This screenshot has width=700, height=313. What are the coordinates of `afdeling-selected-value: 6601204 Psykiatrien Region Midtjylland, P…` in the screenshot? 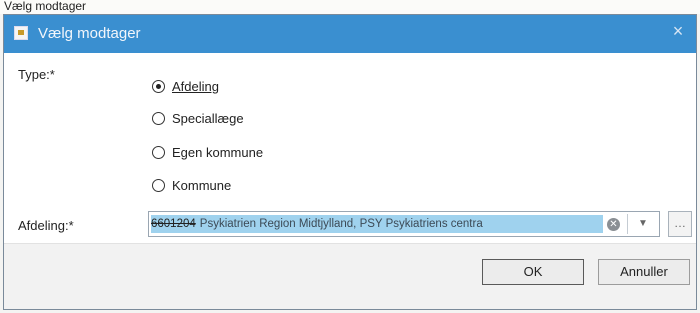 It's located at (377, 224).